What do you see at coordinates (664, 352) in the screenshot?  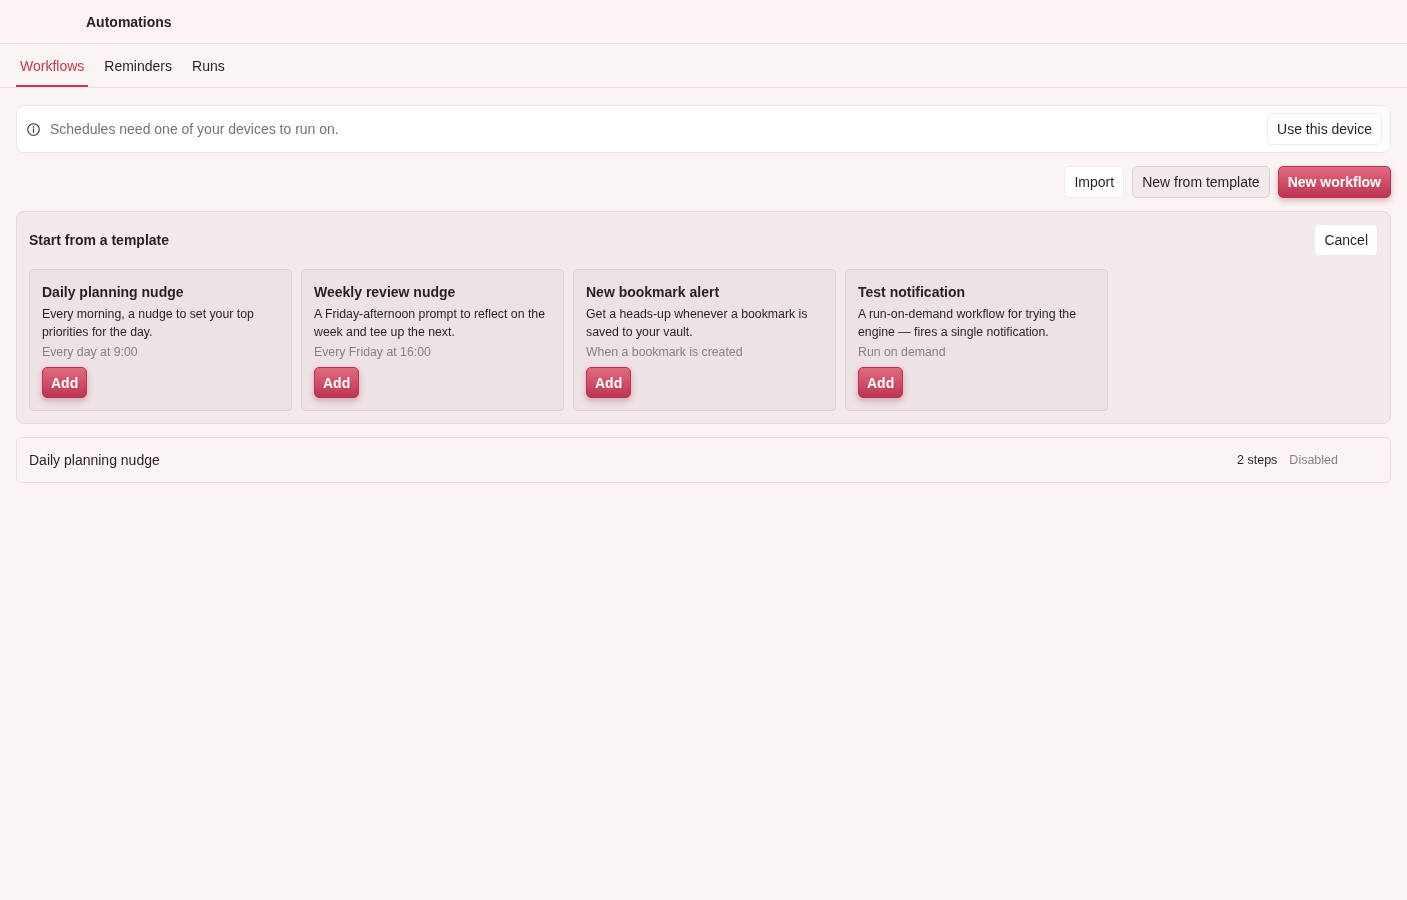 I see `template-schedule: When a bookmark is created` at bounding box center [664, 352].